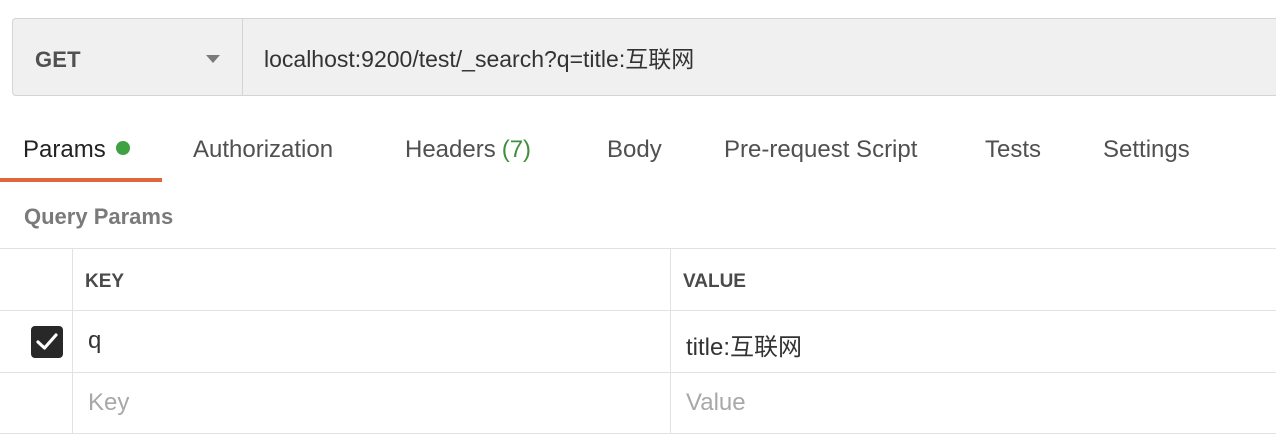 This screenshot has height=438, width=1276. I want to click on chevron-down-icon, so click(213, 59).